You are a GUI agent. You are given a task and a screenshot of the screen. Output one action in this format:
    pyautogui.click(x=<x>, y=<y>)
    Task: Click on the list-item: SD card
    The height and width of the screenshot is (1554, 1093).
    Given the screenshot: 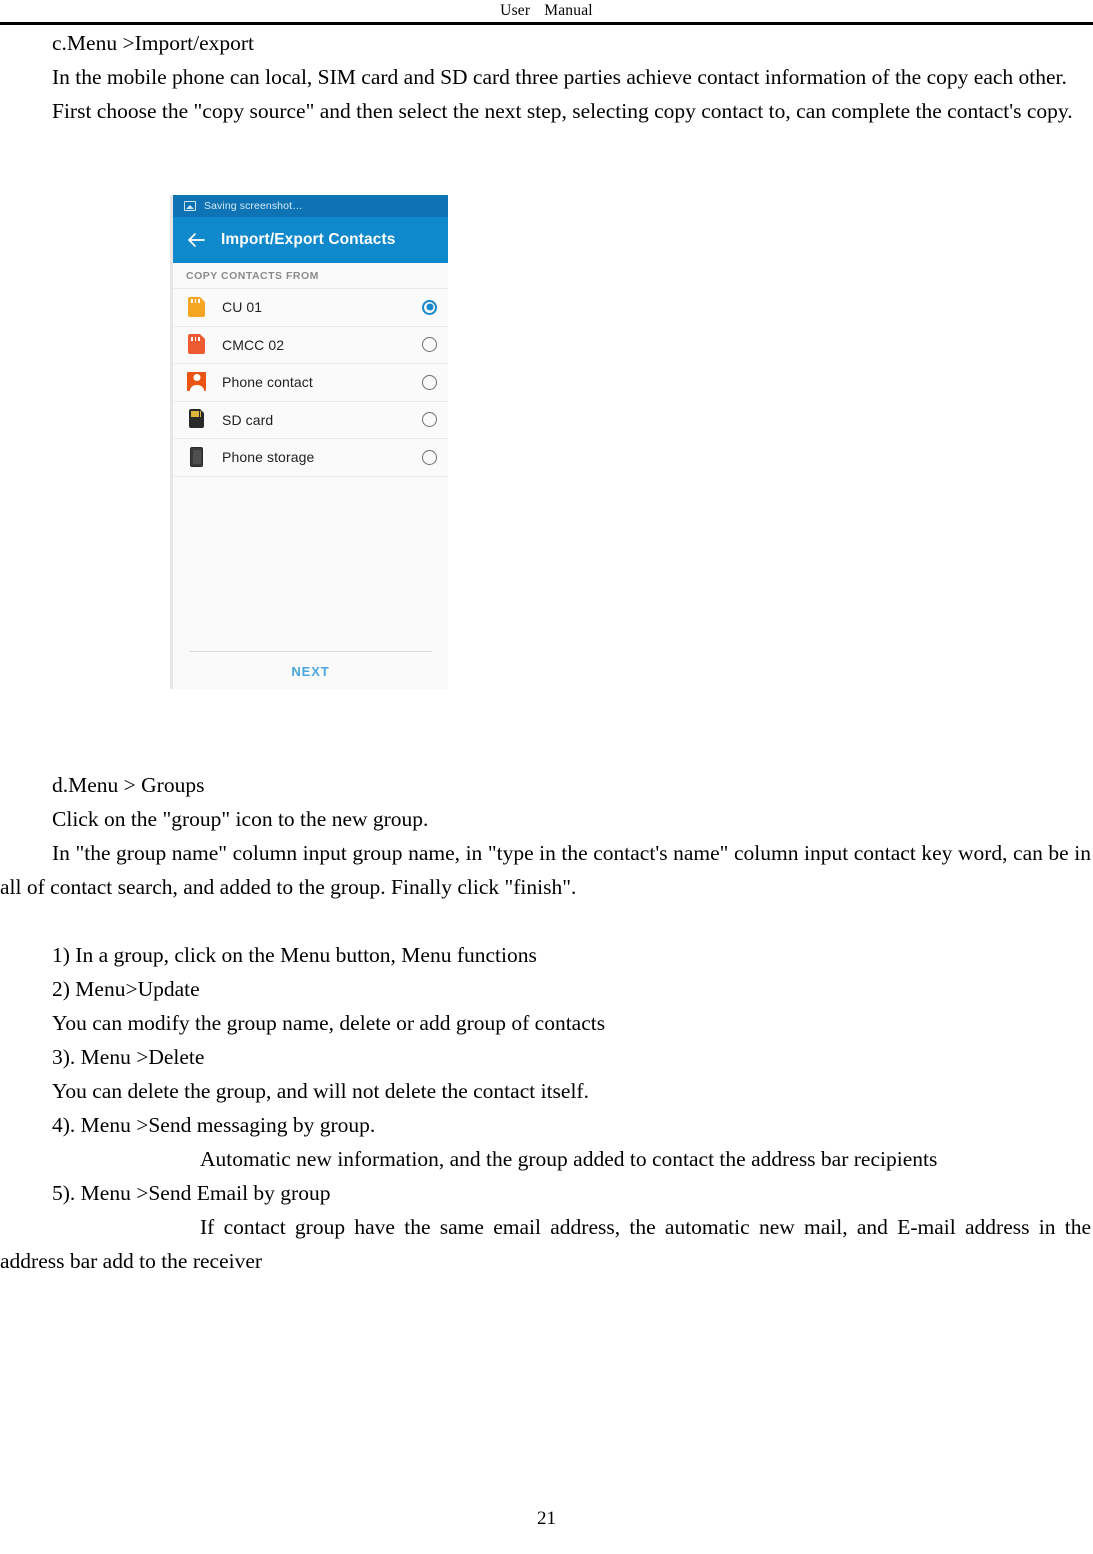 What is the action you would take?
    pyautogui.click(x=310, y=420)
    